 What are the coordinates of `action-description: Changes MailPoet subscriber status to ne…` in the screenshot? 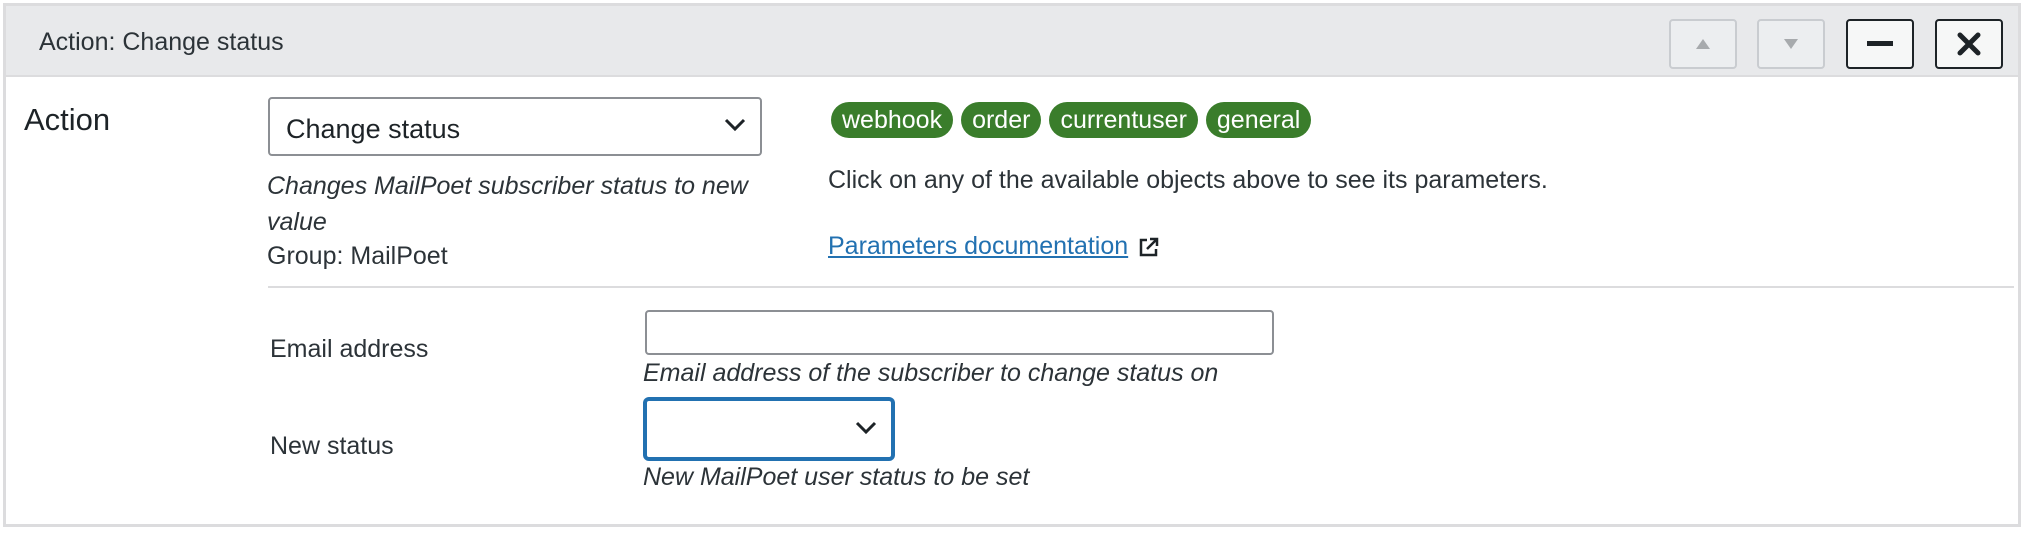 It's located at (507, 204).